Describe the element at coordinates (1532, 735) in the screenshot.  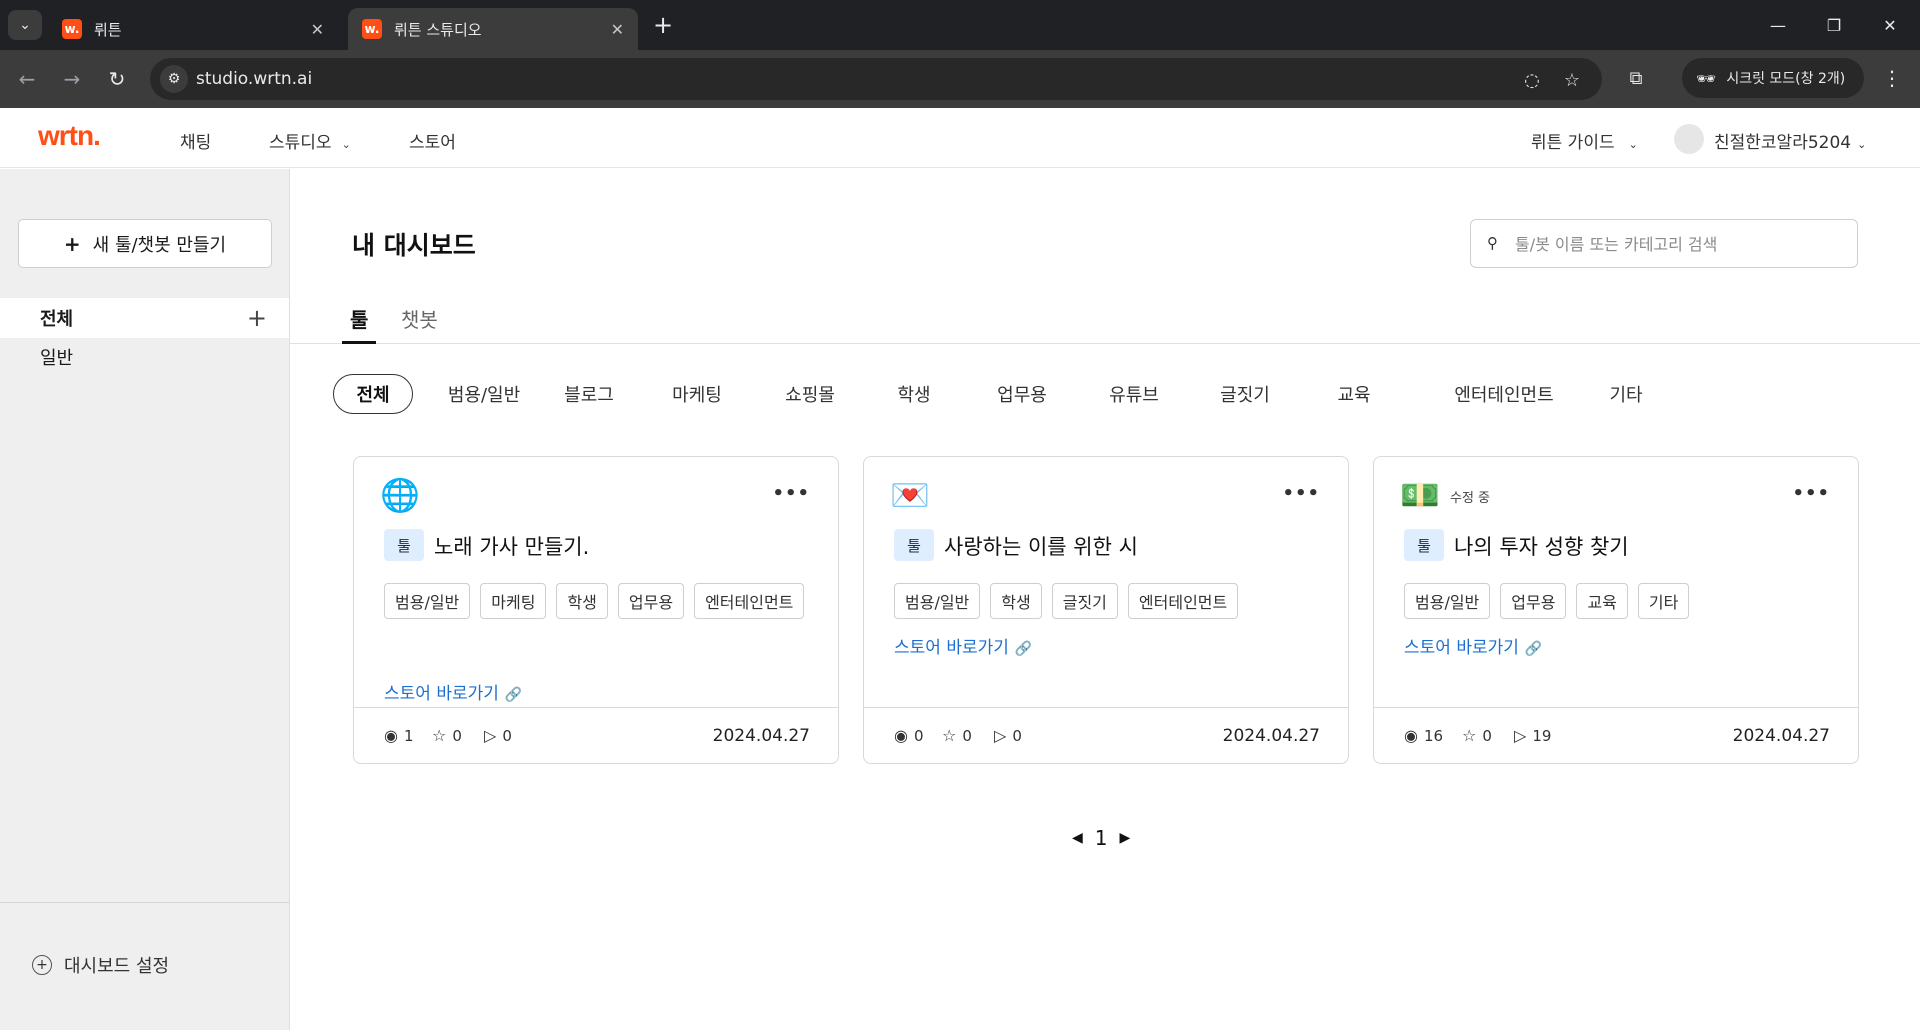
I see `runs-stat: ▷ 19` at that location.